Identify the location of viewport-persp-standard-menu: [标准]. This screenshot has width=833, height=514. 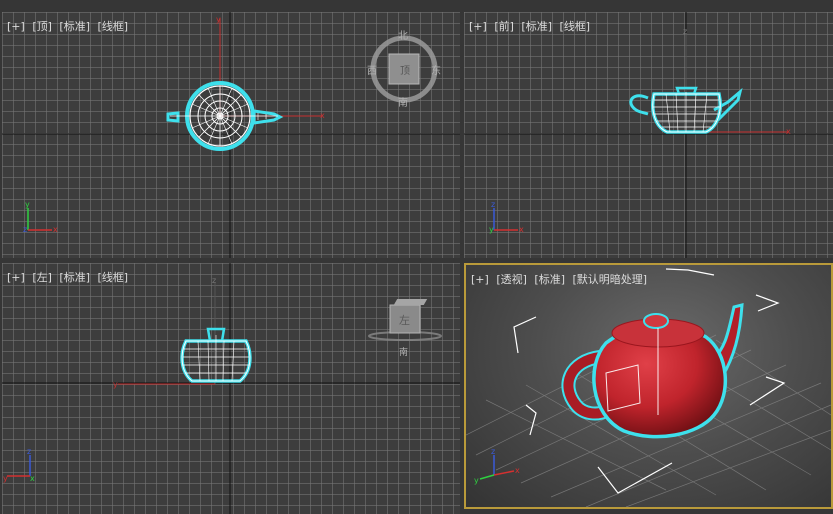
(549, 279).